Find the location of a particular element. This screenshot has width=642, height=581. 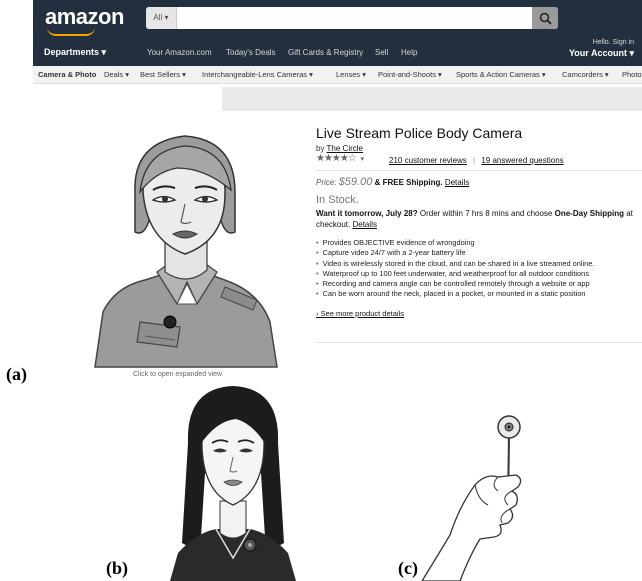

image-caption: Click to open expanded view is located at coordinates (177, 374).